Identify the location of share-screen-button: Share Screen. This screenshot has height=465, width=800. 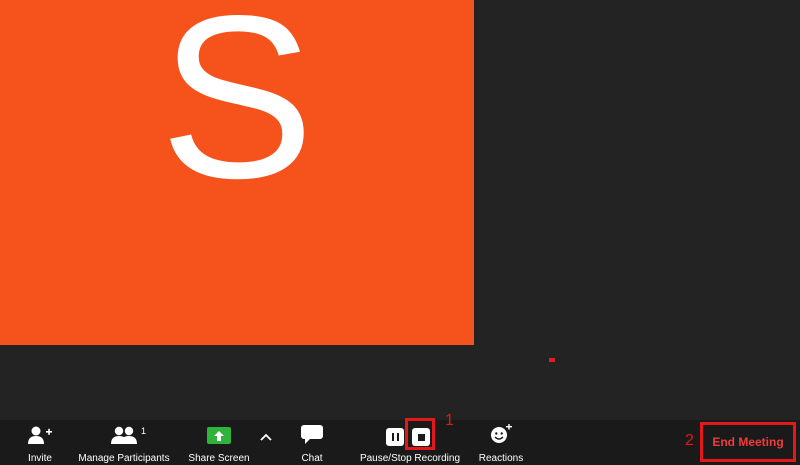
(219, 442).